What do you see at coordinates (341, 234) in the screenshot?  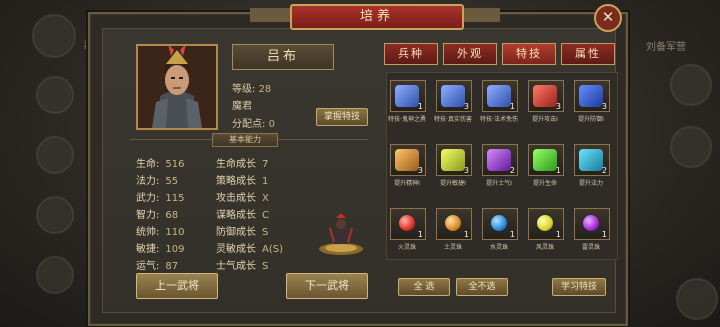 I see `unit-figure` at bounding box center [341, 234].